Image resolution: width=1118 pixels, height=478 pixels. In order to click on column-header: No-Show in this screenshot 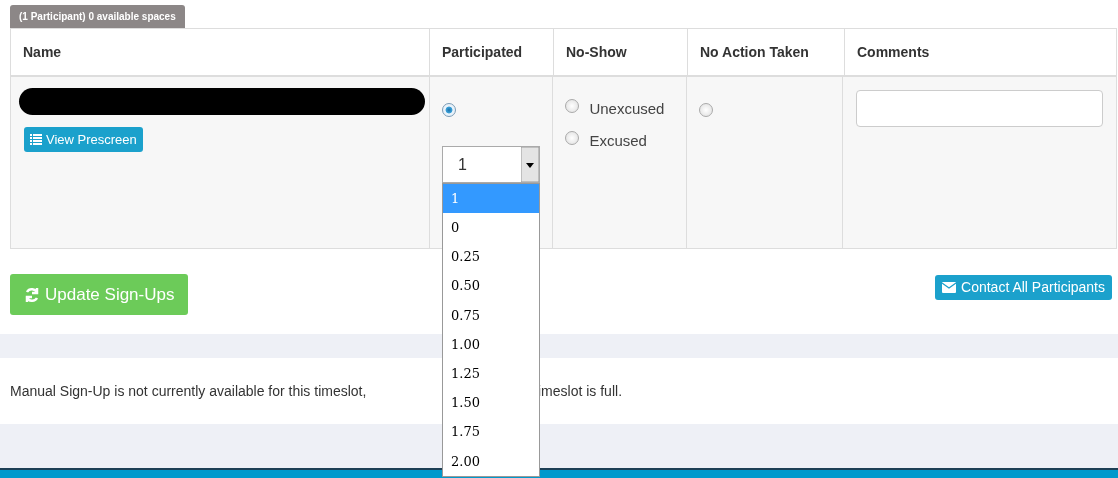, I will do `click(596, 52)`.